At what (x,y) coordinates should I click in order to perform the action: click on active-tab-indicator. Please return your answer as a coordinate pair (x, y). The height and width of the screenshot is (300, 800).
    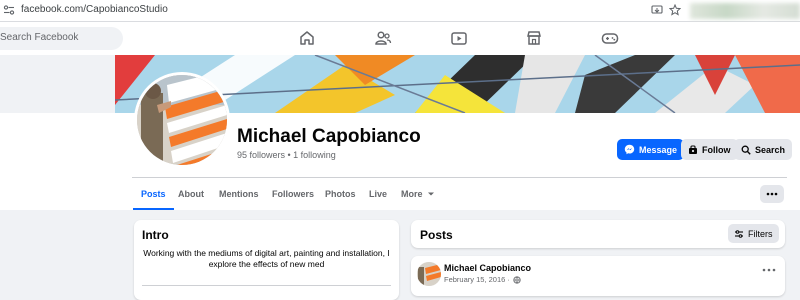
    Looking at the image, I should click on (153, 209).